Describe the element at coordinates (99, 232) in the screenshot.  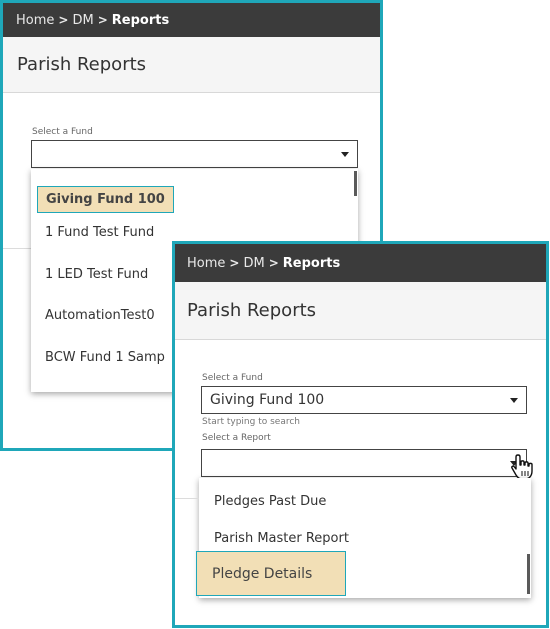
I see `fund-option: 1 Fund Test Fund` at that location.